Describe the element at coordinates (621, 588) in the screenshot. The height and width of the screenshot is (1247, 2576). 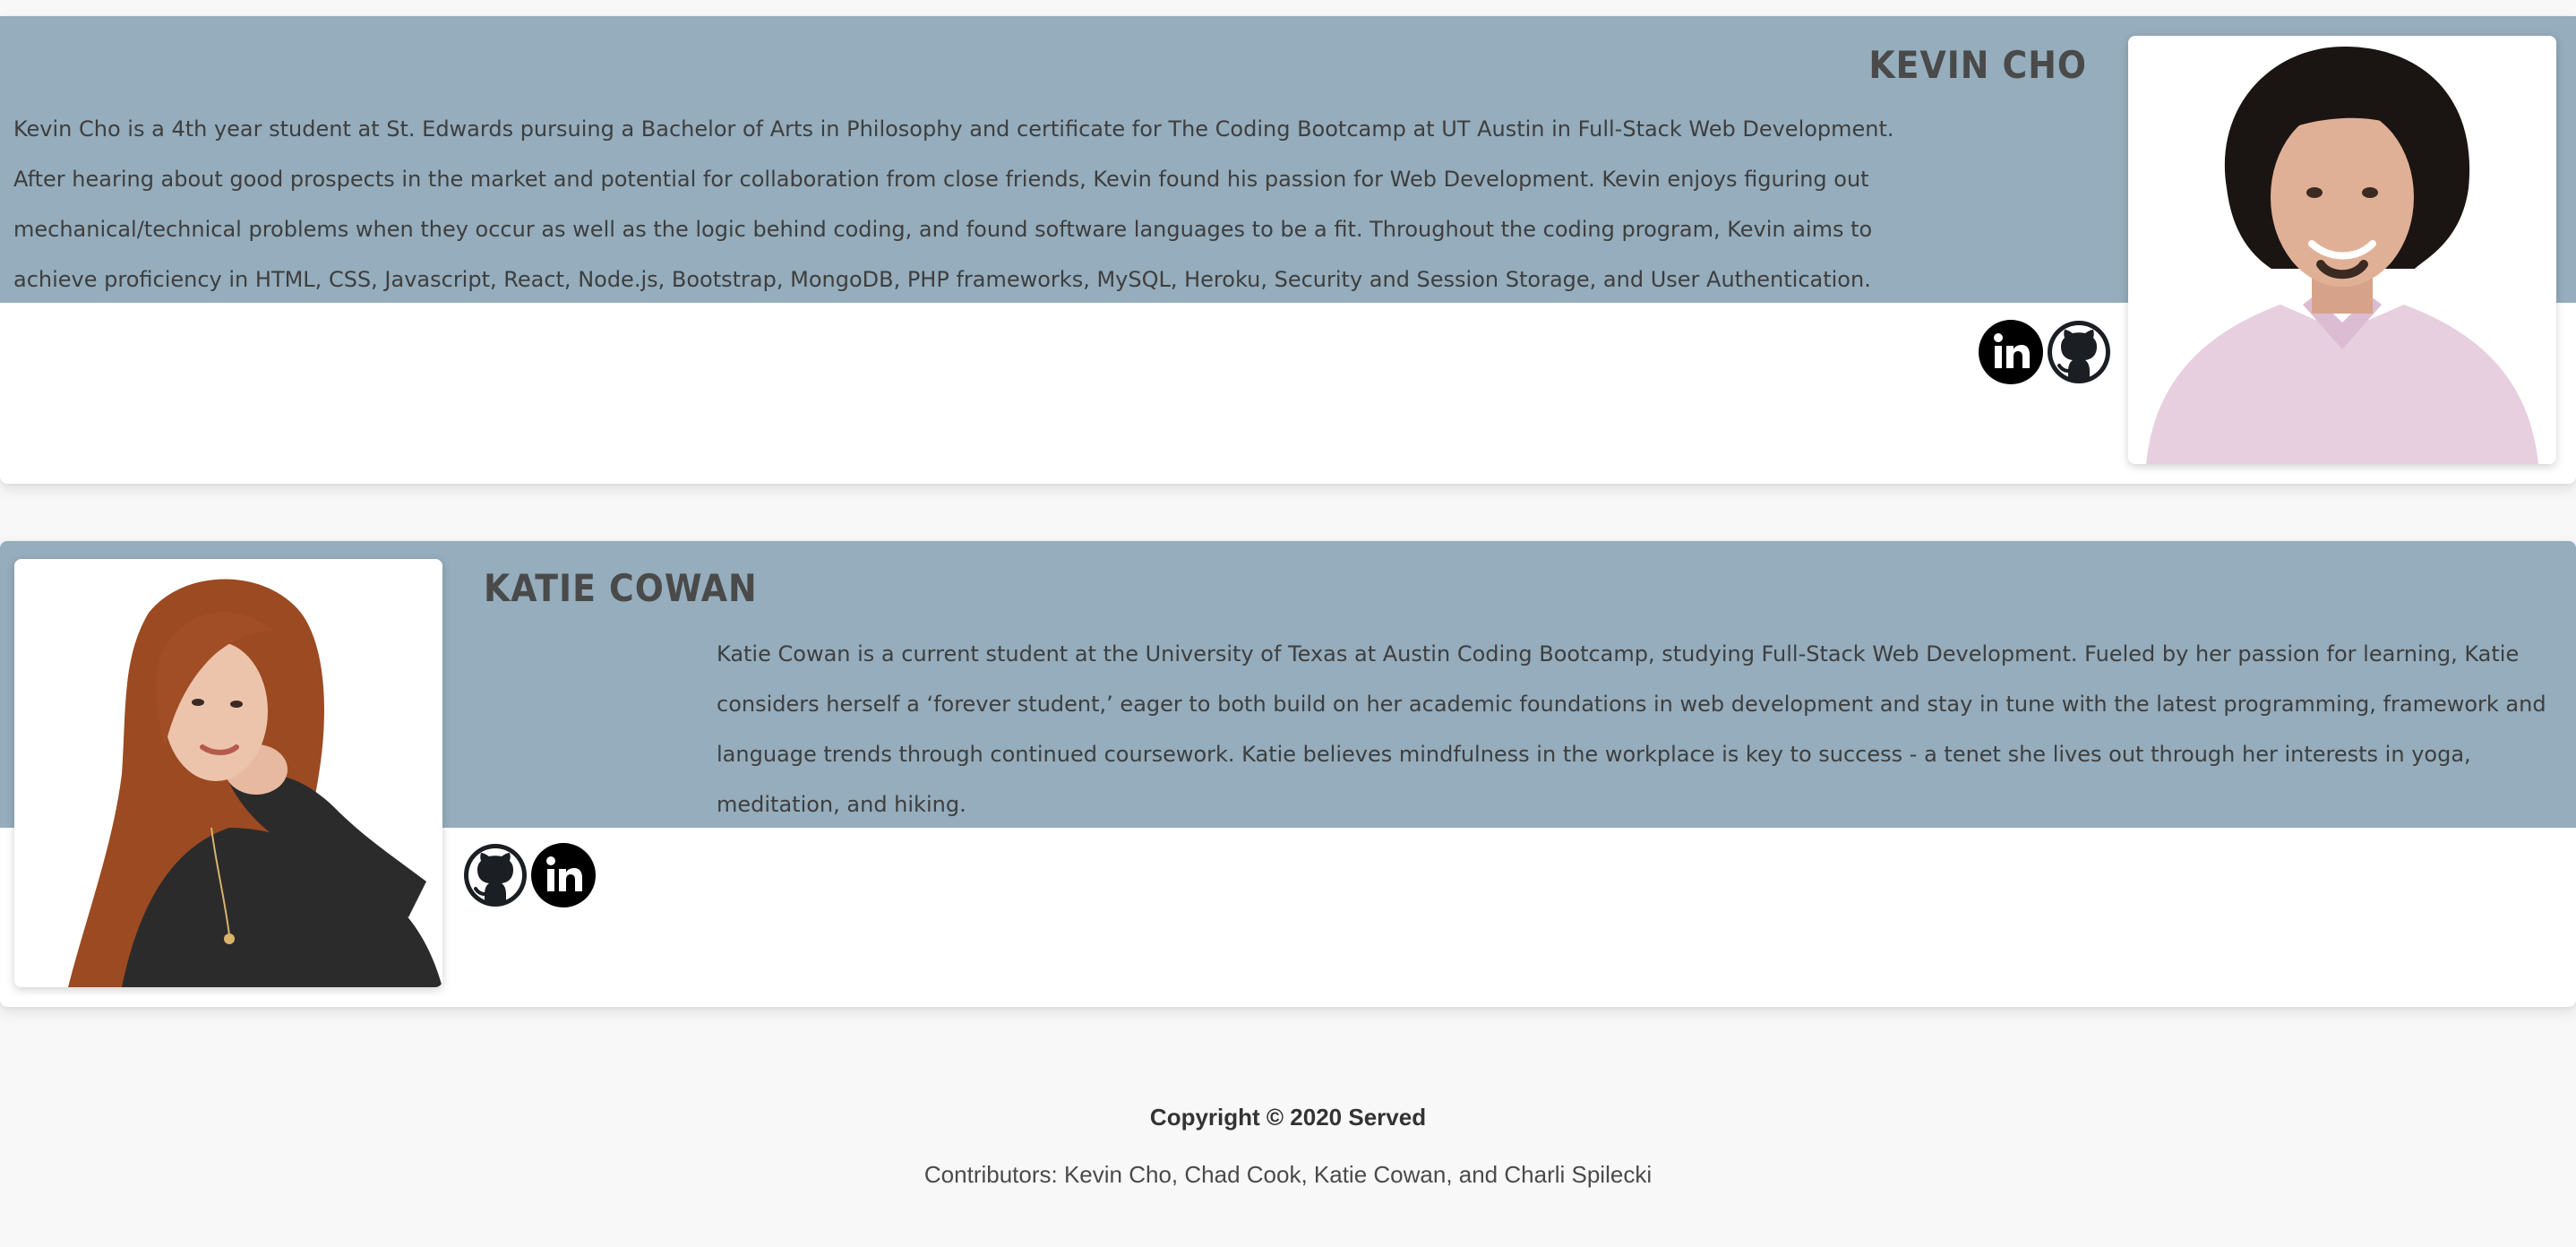
I see `member-name: KATIE COWAN` at that location.